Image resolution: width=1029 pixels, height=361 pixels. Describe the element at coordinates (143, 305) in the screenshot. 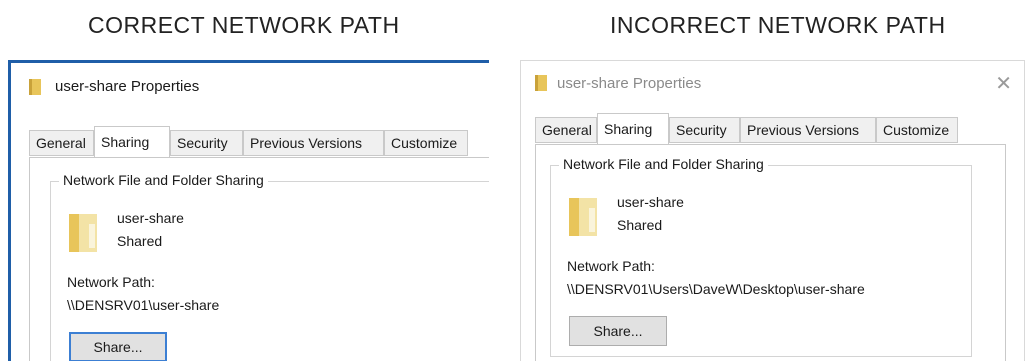

I see `network-path-value: \\DENSRV01\user-share` at that location.